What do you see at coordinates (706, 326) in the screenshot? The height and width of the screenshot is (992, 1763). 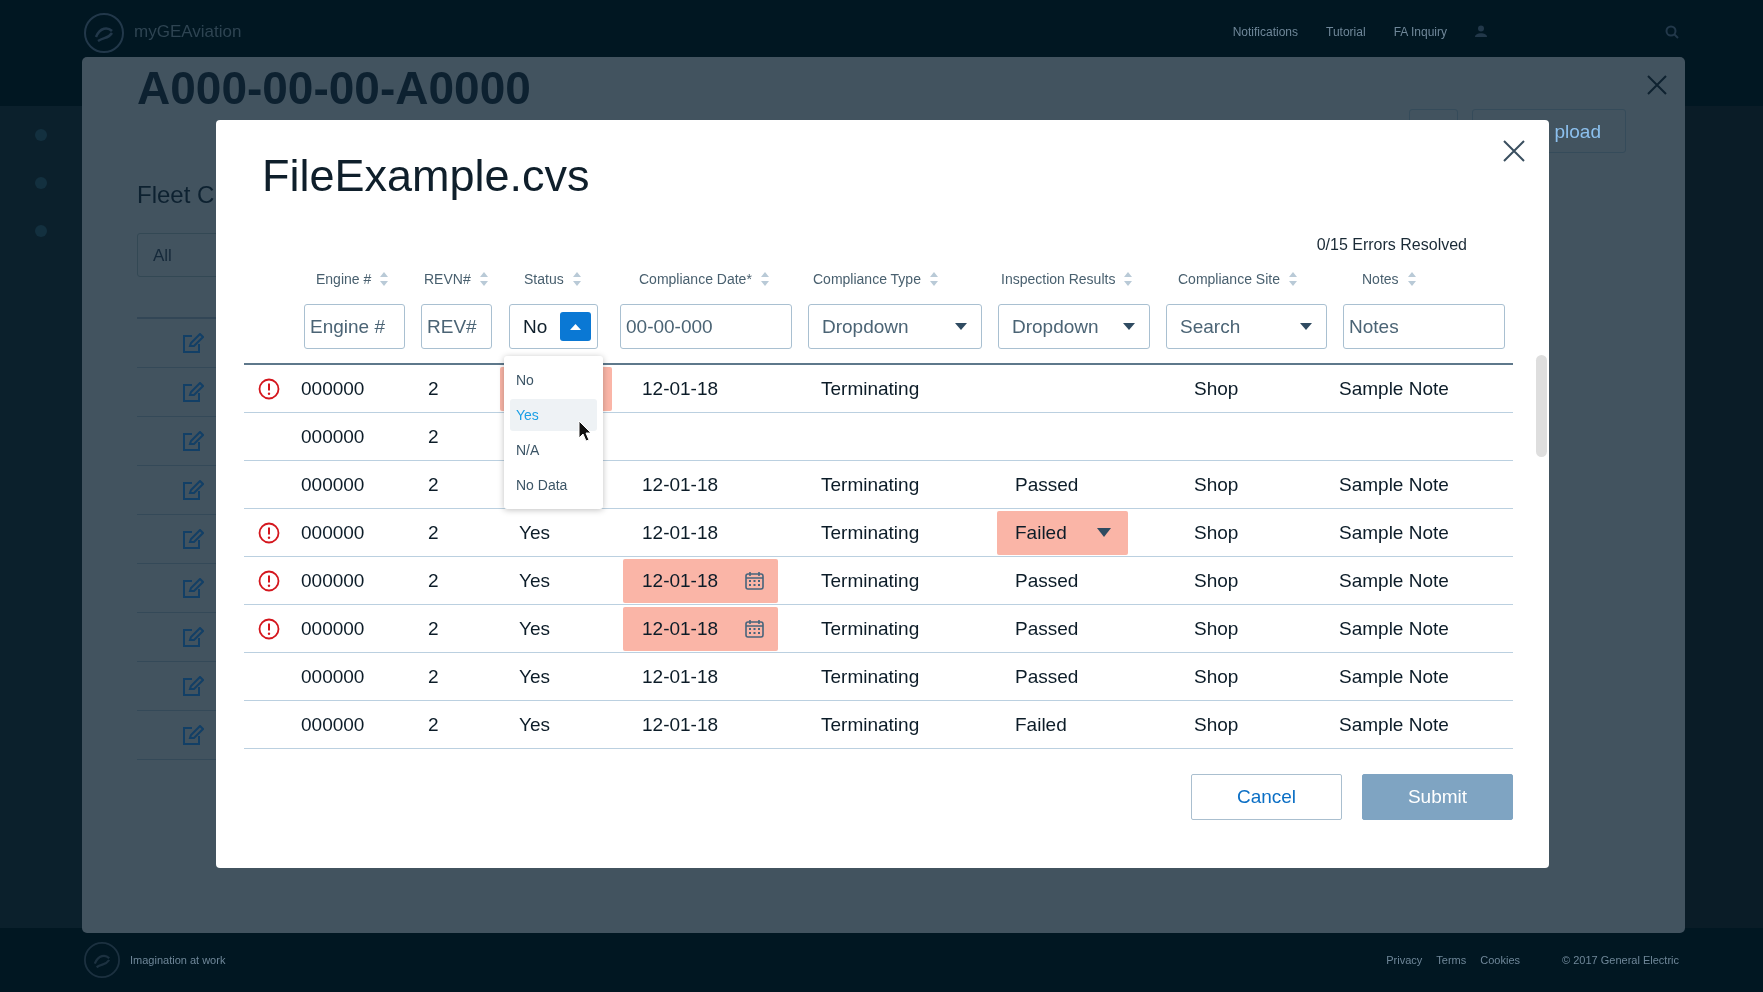 I see `input-field: 00-00-000` at bounding box center [706, 326].